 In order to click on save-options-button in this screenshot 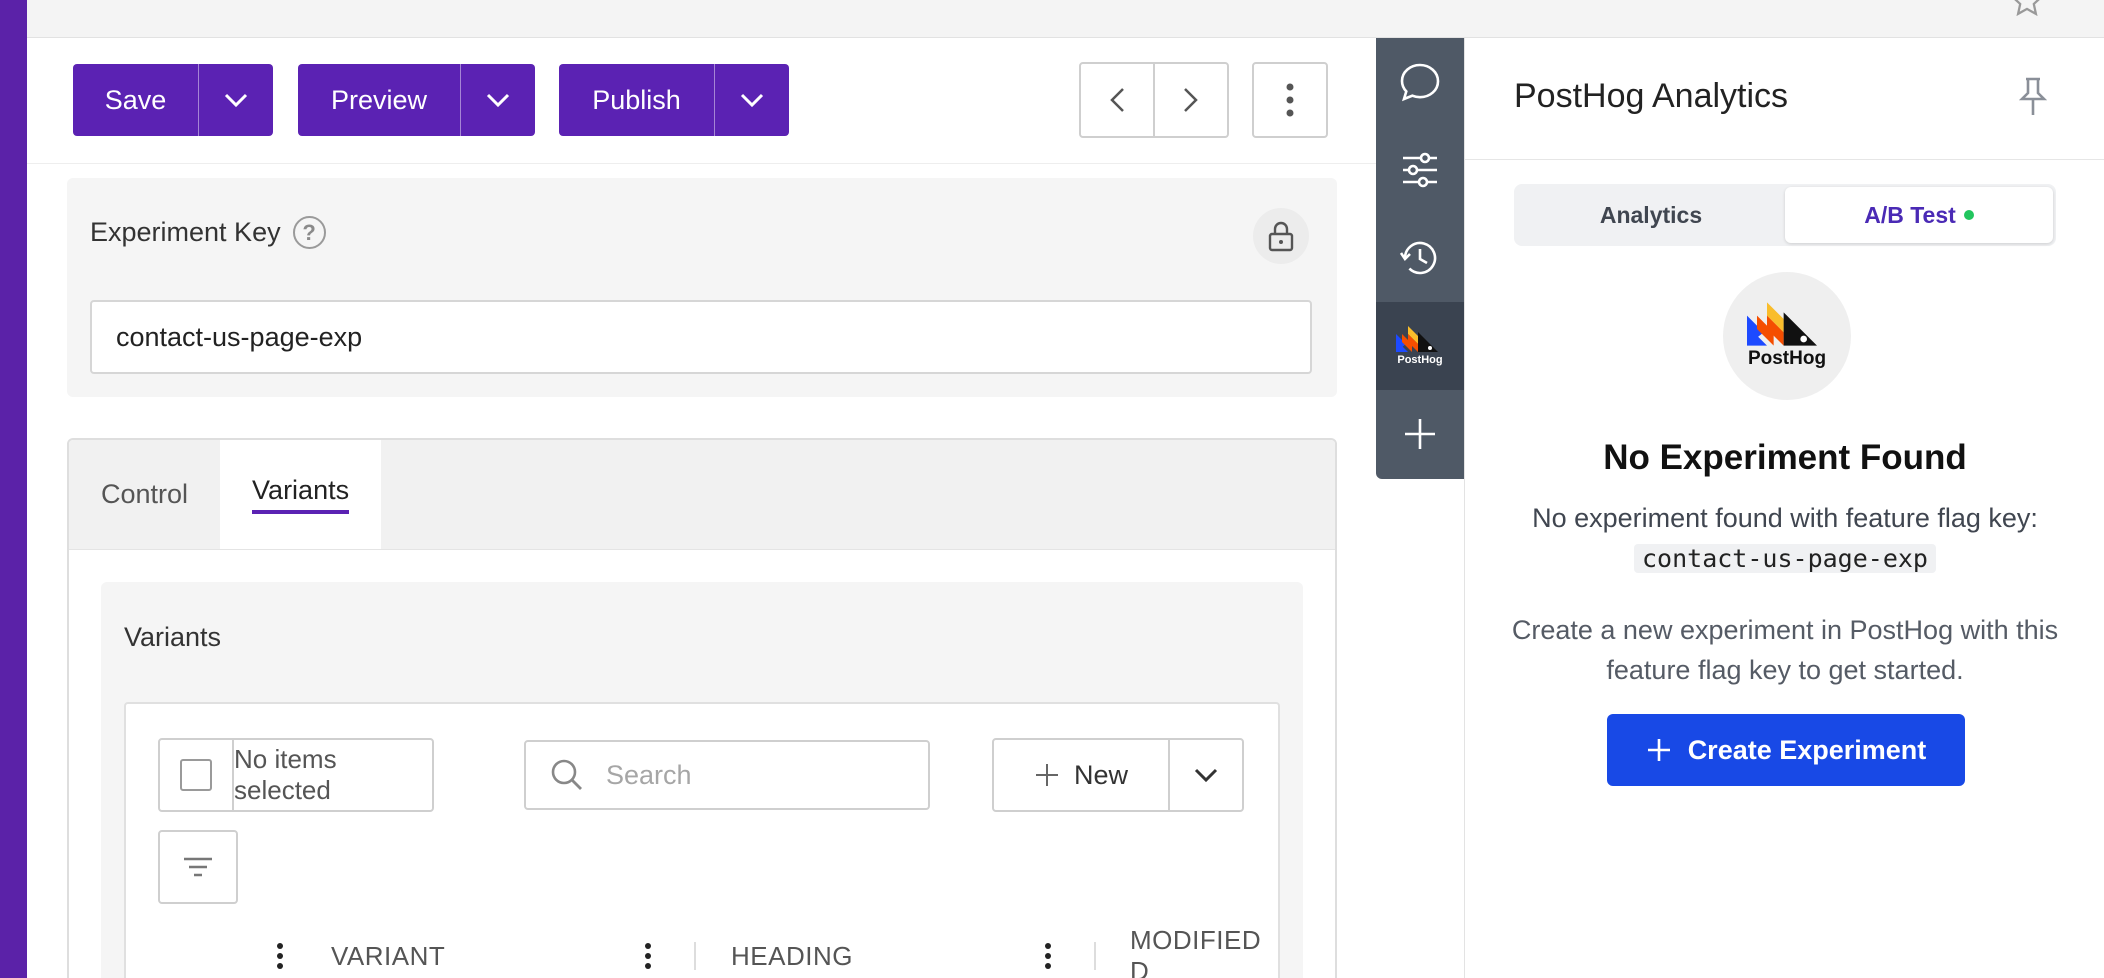, I will do `click(236, 100)`.